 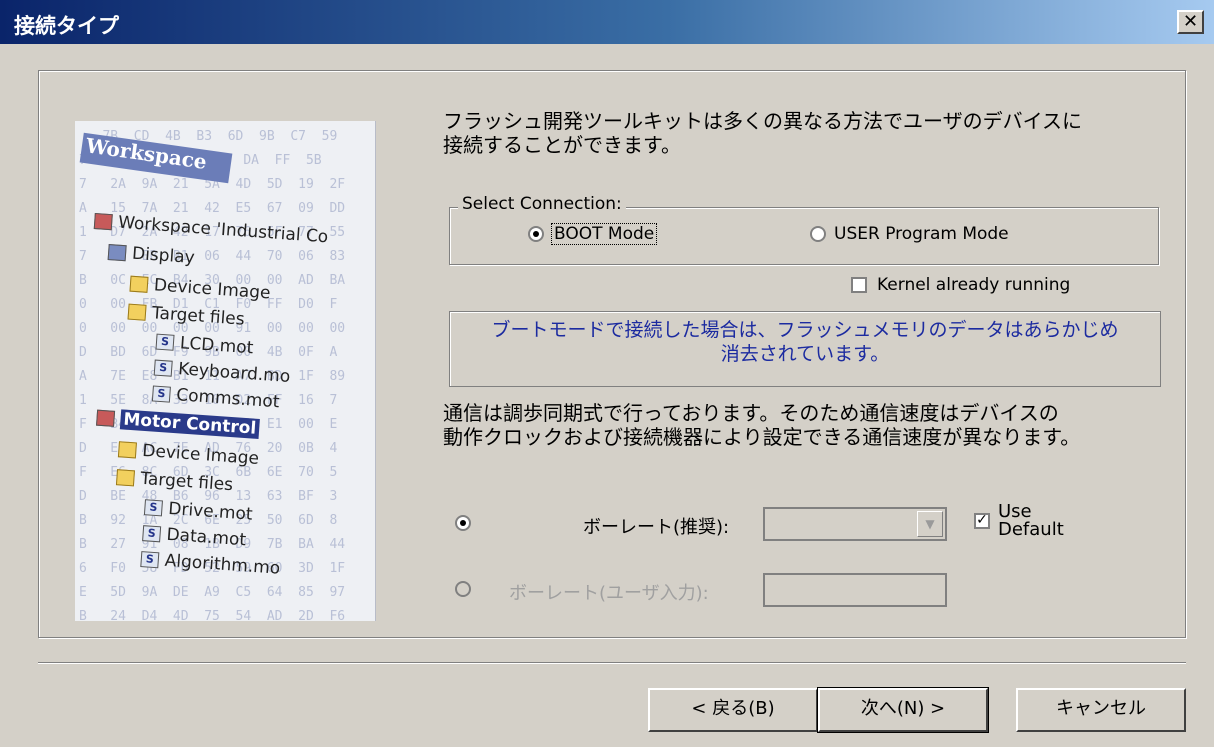 I want to click on hex-line: E 5D 9A DE A9 C5 64 85 97, so click(x=212, y=592).